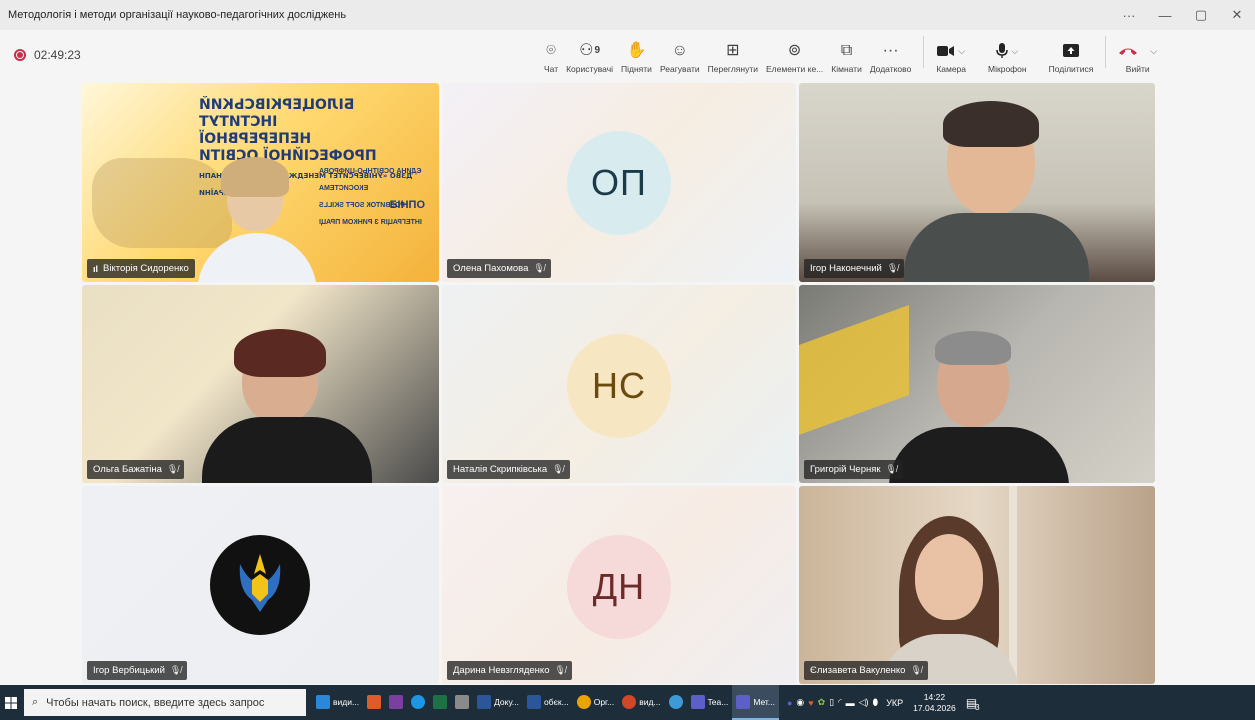  I want to click on battery-level-icon: ▬, so click(850, 703).